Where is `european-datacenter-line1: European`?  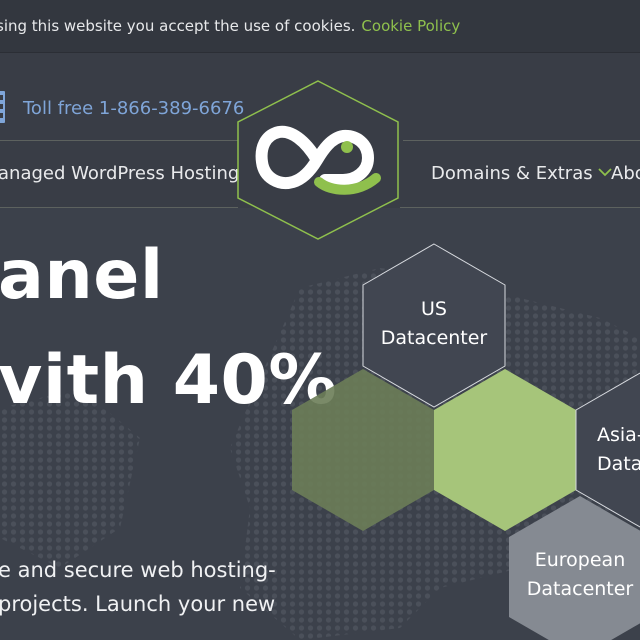
european-datacenter-line1: European is located at coordinates (580, 560).